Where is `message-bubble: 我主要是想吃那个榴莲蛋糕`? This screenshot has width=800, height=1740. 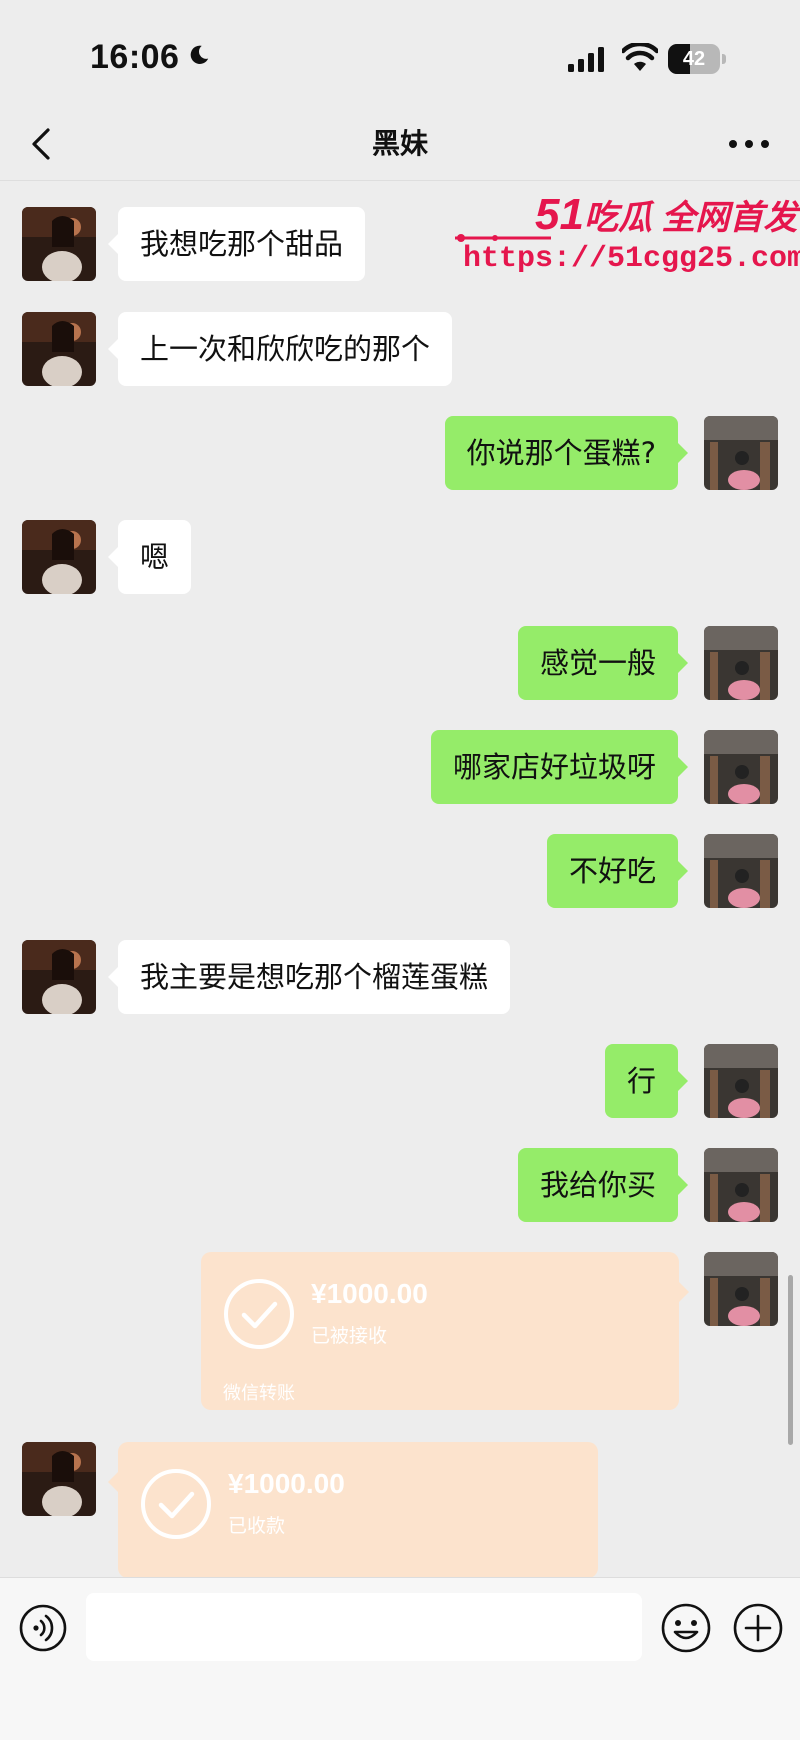
message-bubble: 我主要是想吃那个榴莲蛋糕 is located at coordinates (309, 977).